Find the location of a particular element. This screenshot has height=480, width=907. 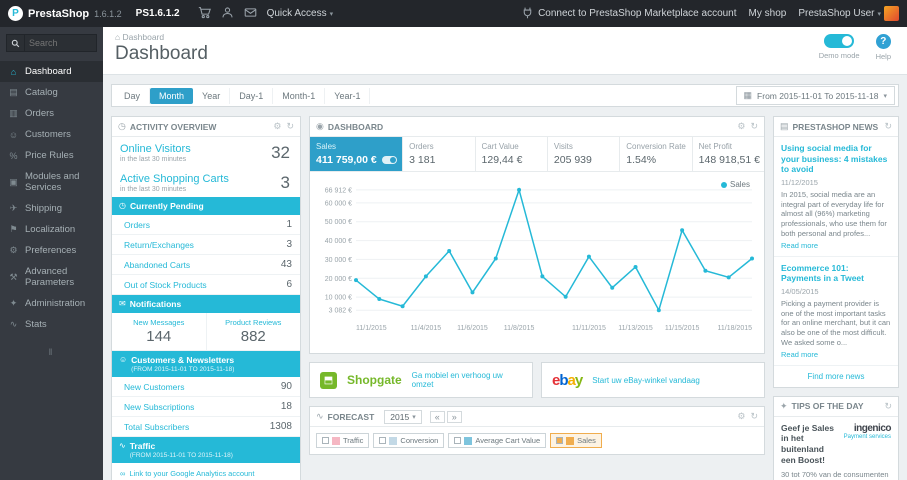

forecast-traffic-chip: Traffic is located at coordinates (343, 440).